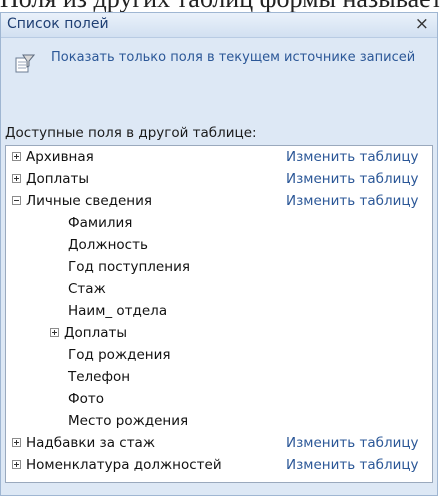  What do you see at coordinates (89, 201) in the screenshot?
I see `table-label: Личные сведения` at bounding box center [89, 201].